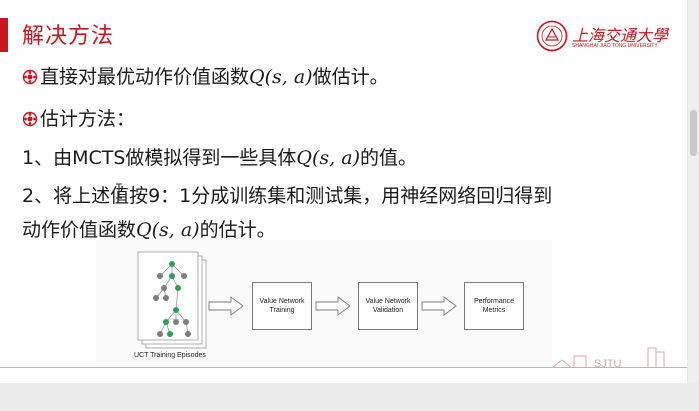  Describe the element at coordinates (237, 230) in the screenshot. I see `line-5-suffix: 的估计。` at that location.